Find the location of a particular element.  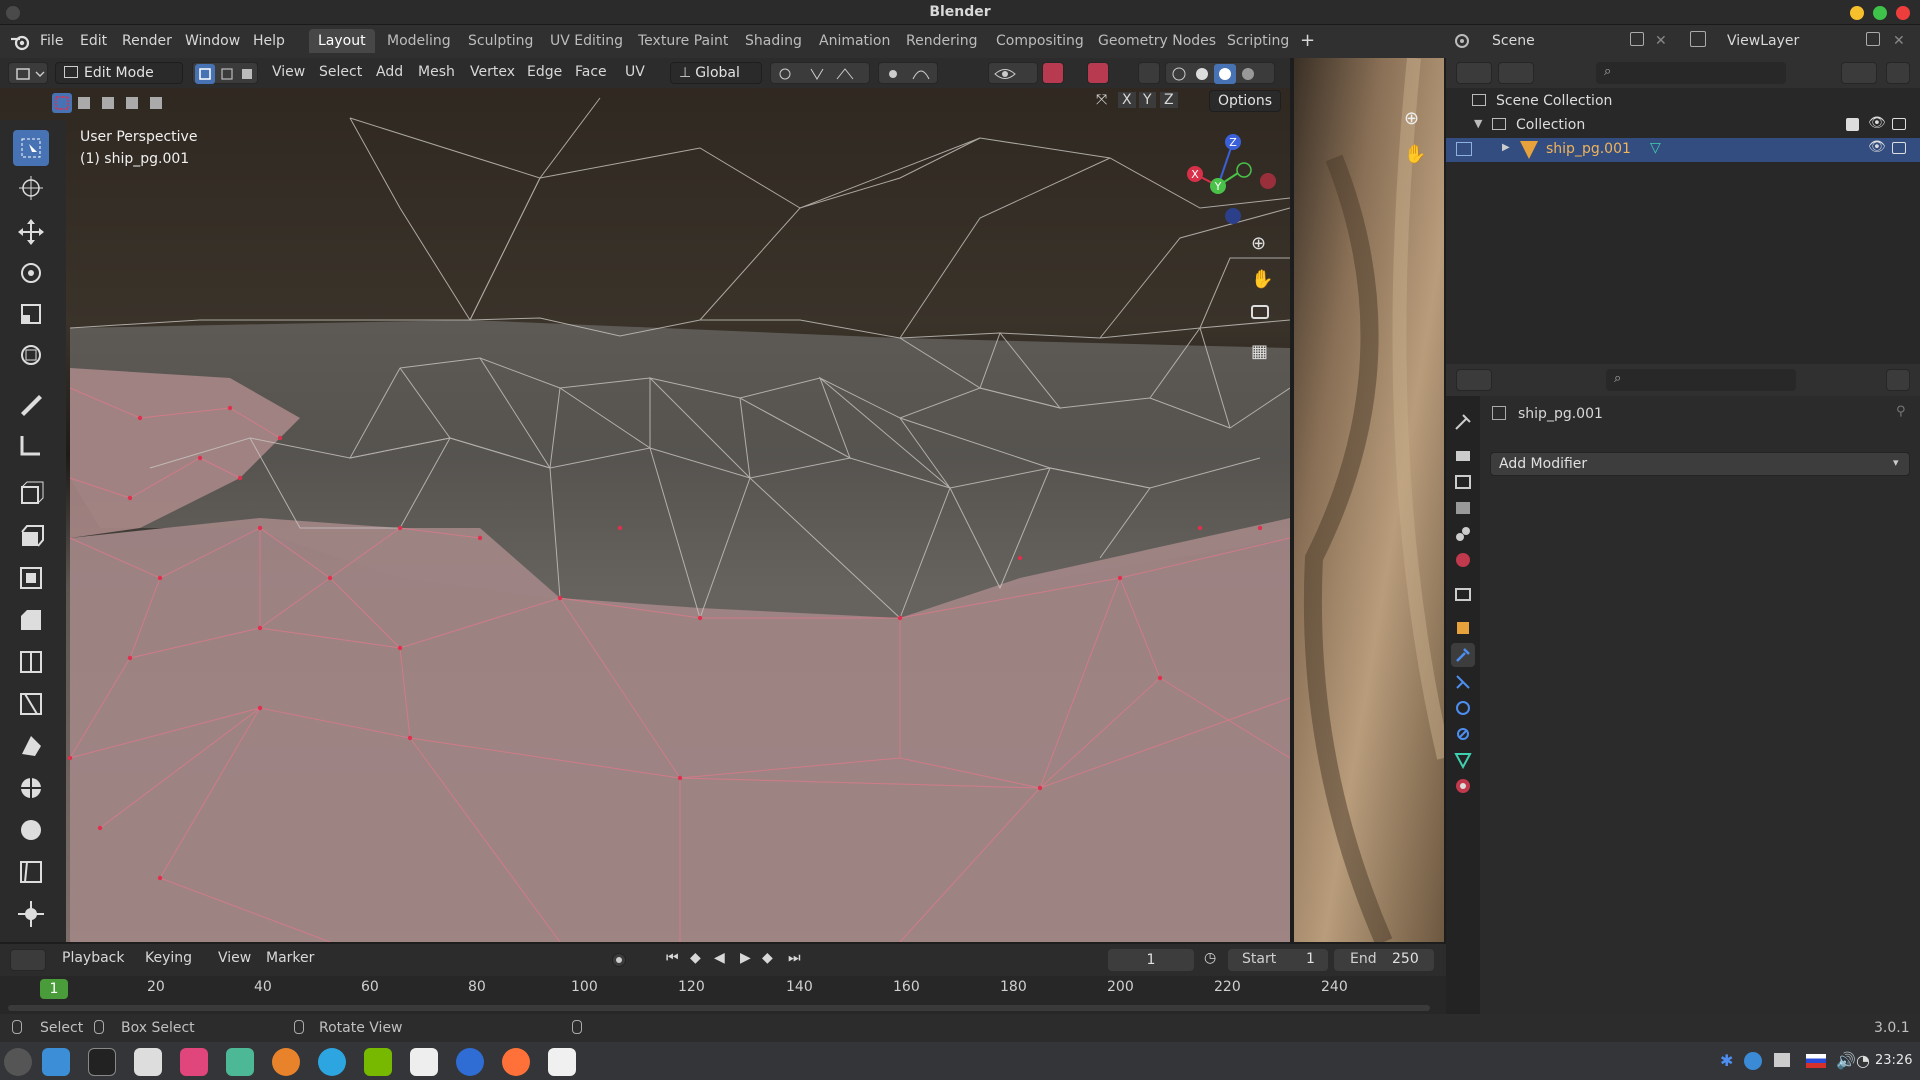

zoom-icon: ⊕ is located at coordinates (1258, 243).